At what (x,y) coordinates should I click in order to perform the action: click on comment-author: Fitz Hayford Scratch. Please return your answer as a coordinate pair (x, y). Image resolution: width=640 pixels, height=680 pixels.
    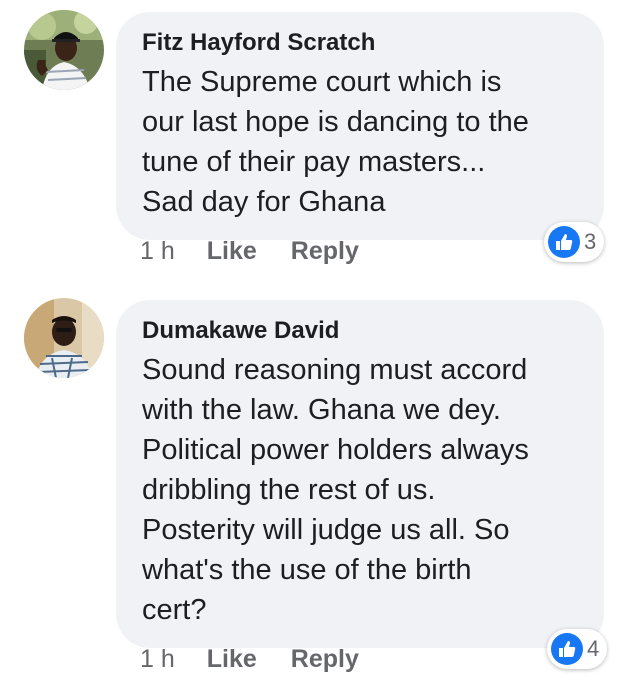
    Looking at the image, I should click on (361, 43).